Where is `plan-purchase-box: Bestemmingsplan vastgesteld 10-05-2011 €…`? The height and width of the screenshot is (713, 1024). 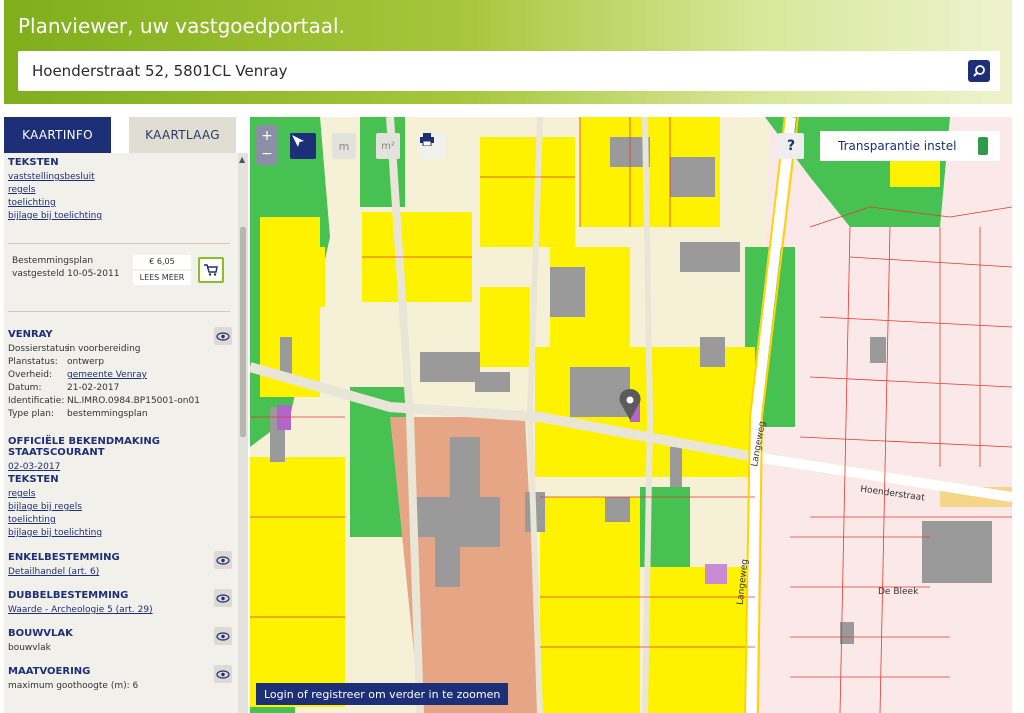
plan-purchase-box: Bestemmingsplan vastgesteld 10-05-2011 €… is located at coordinates (119, 277).